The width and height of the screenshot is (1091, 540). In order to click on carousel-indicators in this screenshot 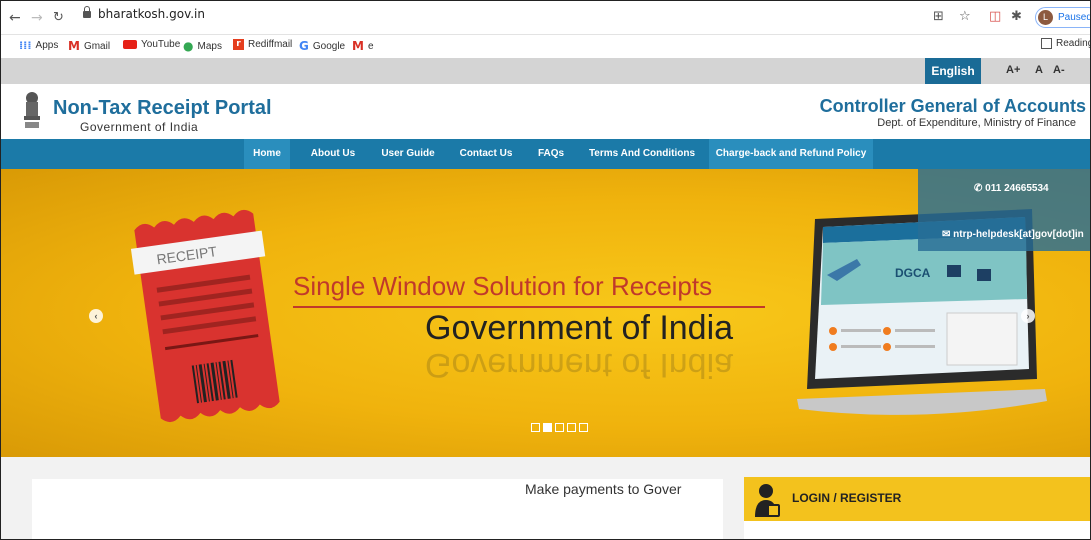, I will do `click(559, 427)`.